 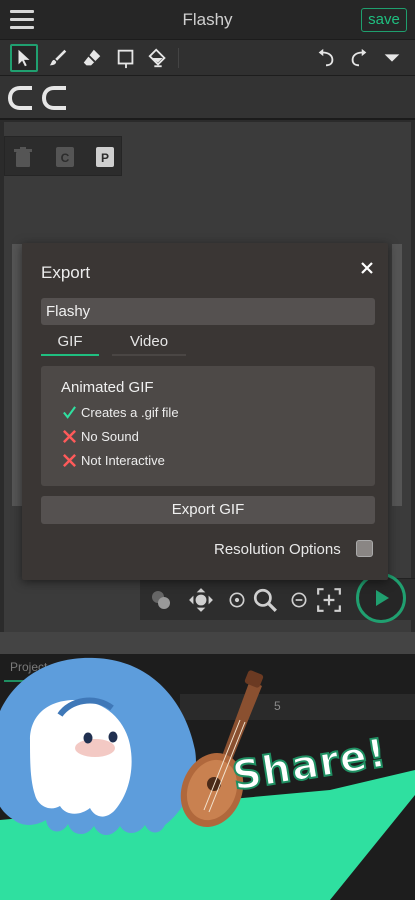 I want to click on fill-tool-button, so click(x=158, y=58).